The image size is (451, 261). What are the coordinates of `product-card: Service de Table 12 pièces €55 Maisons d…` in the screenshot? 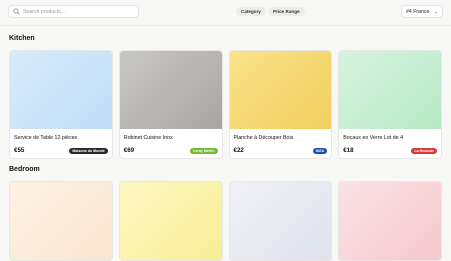 It's located at (61, 104).